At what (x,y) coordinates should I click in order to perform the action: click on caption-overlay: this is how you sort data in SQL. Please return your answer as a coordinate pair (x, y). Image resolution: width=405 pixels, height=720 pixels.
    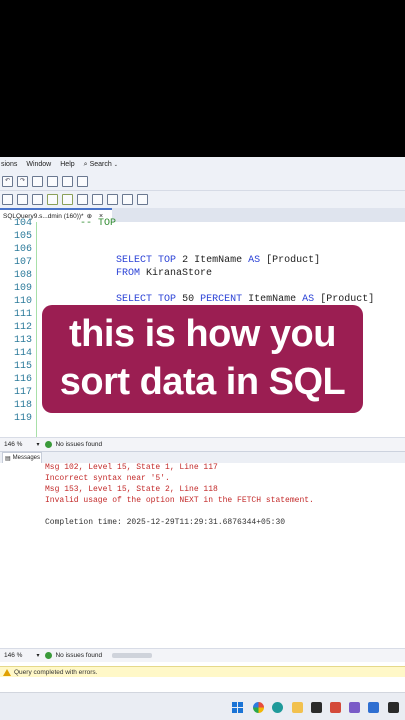
    Looking at the image, I should click on (202, 359).